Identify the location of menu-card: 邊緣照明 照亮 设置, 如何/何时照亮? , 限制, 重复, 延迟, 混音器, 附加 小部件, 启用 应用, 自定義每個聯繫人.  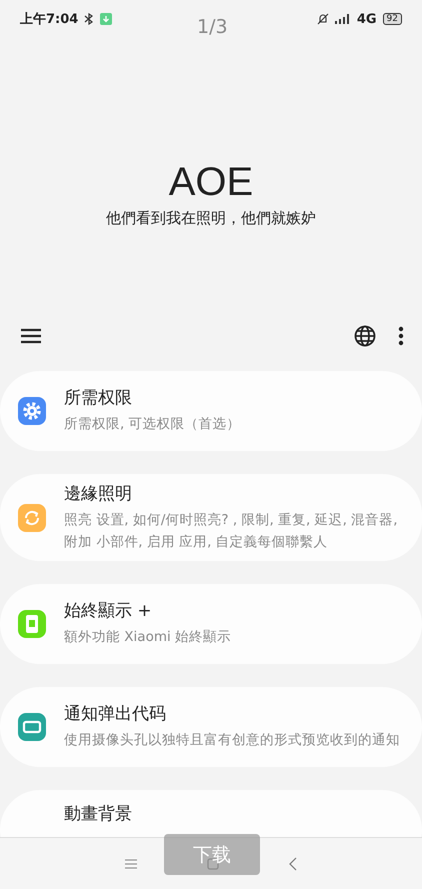
(211, 518).